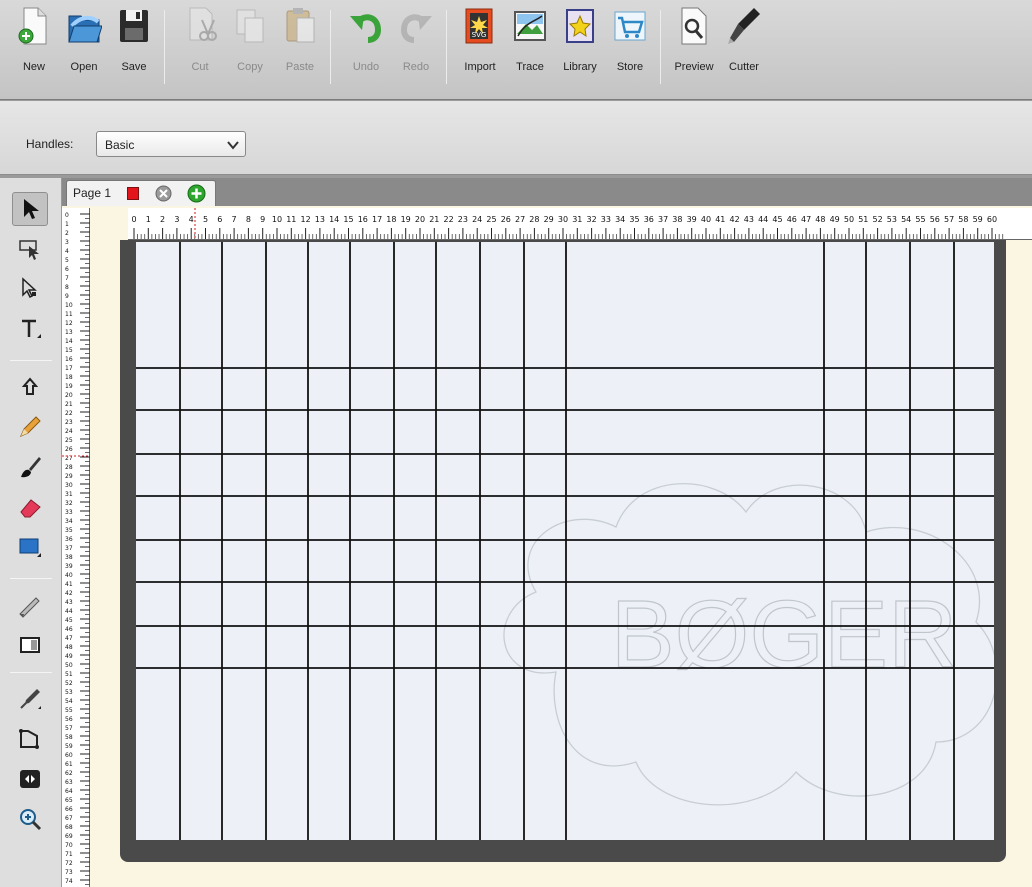 The height and width of the screenshot is (887, 1032). I want to click on ruler-tick-label: 39, so click(69, 566).